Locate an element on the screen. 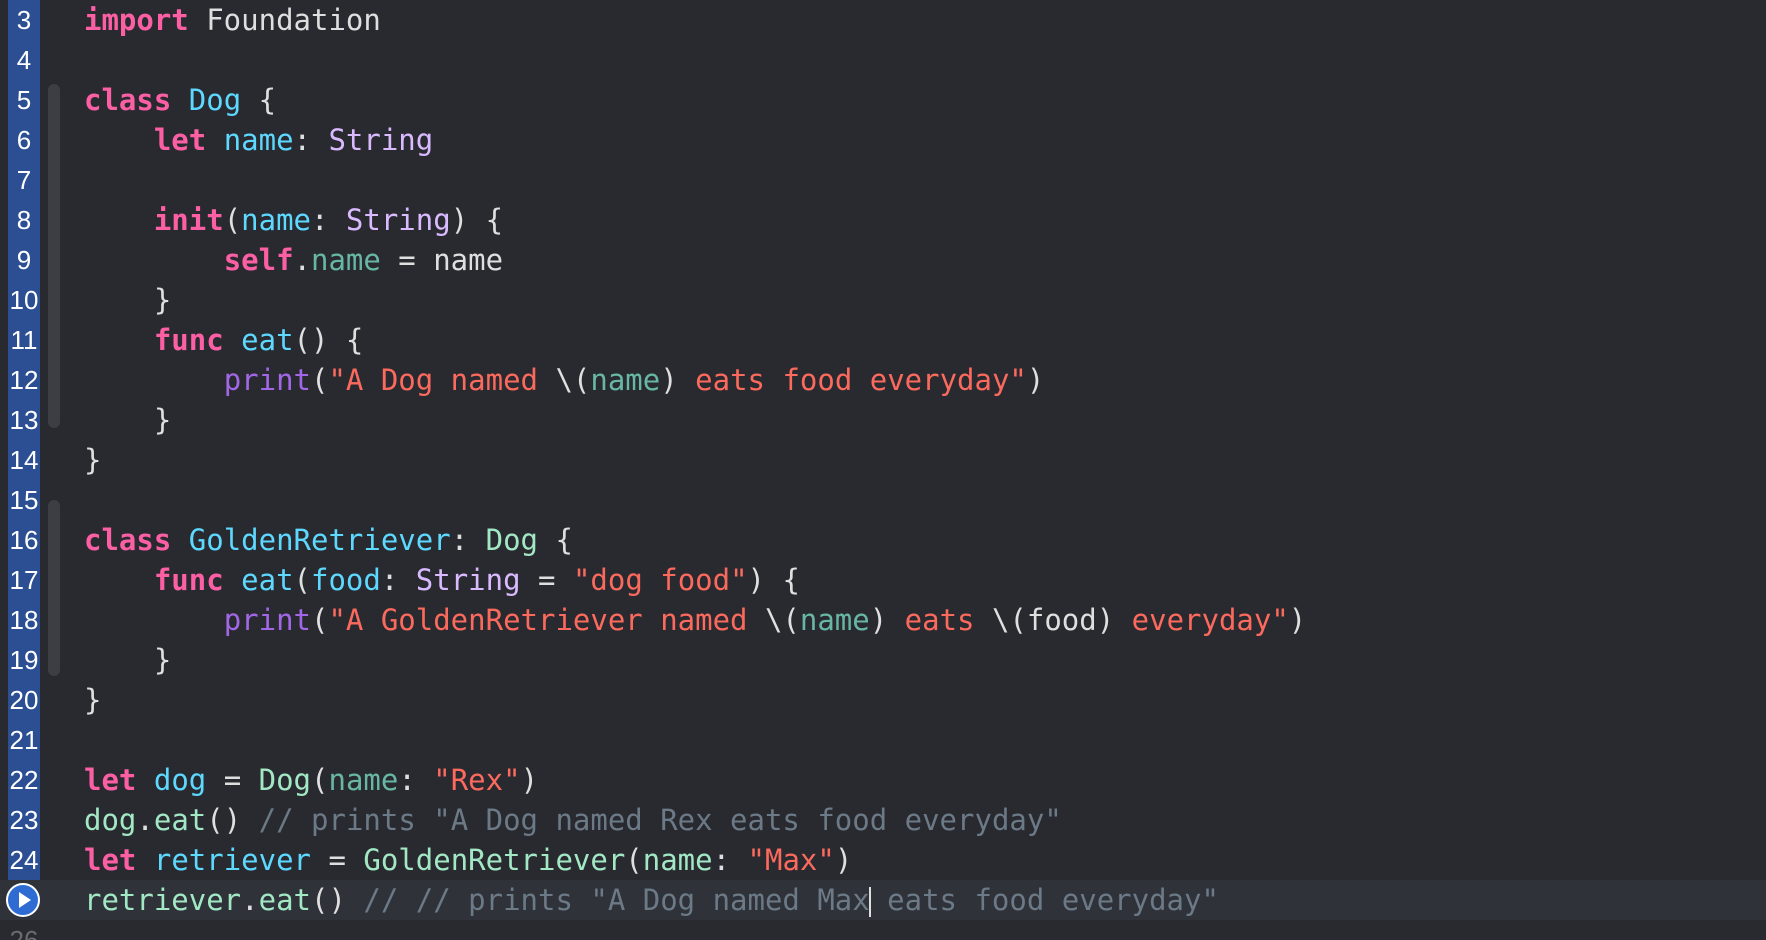 The height and width of the screenshot is (940, 1766). code-line: 5 class Dog { is located at coordinates (883, 100).